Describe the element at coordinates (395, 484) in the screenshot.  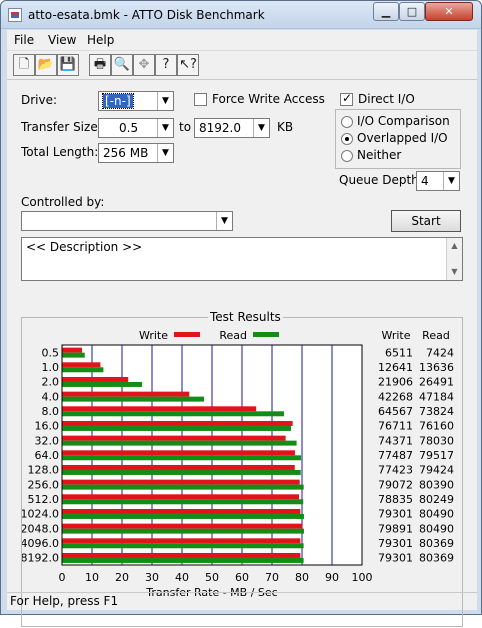
I see `write-value-label: 79072` at that location.